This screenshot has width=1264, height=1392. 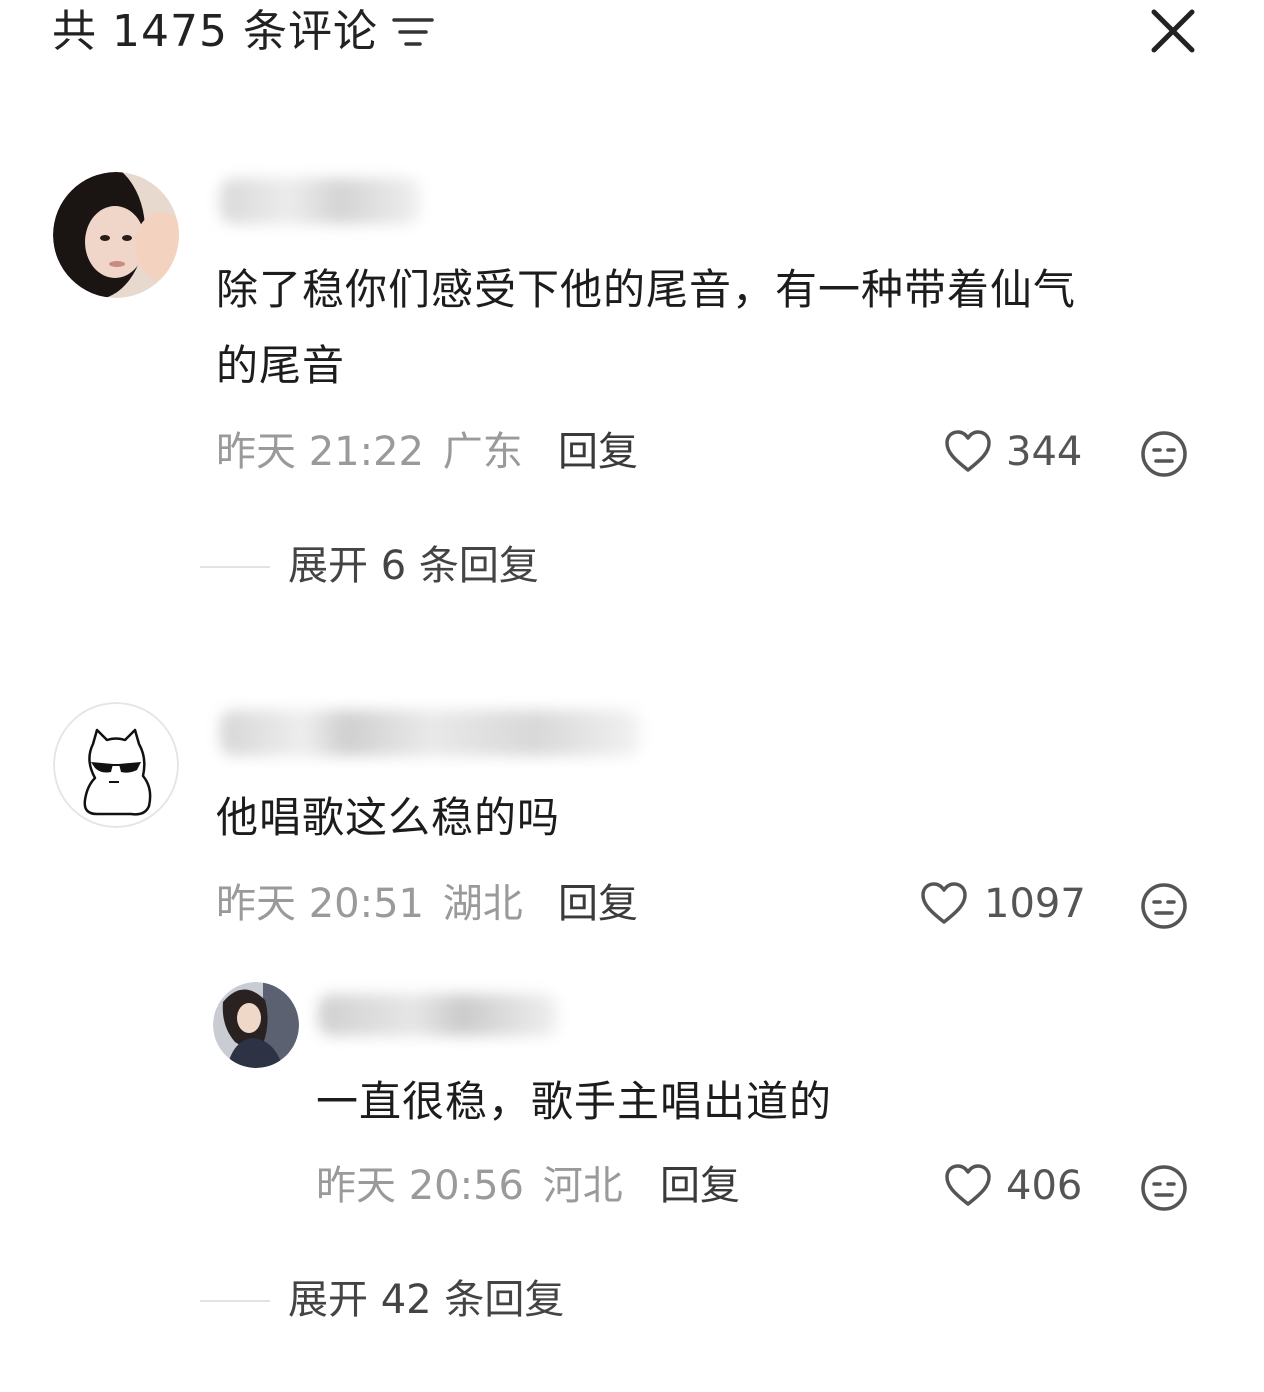 What do you see at coordinates (413, 32) in the screenshot?
I see `filter-icon` at bounding box center [413, 32].